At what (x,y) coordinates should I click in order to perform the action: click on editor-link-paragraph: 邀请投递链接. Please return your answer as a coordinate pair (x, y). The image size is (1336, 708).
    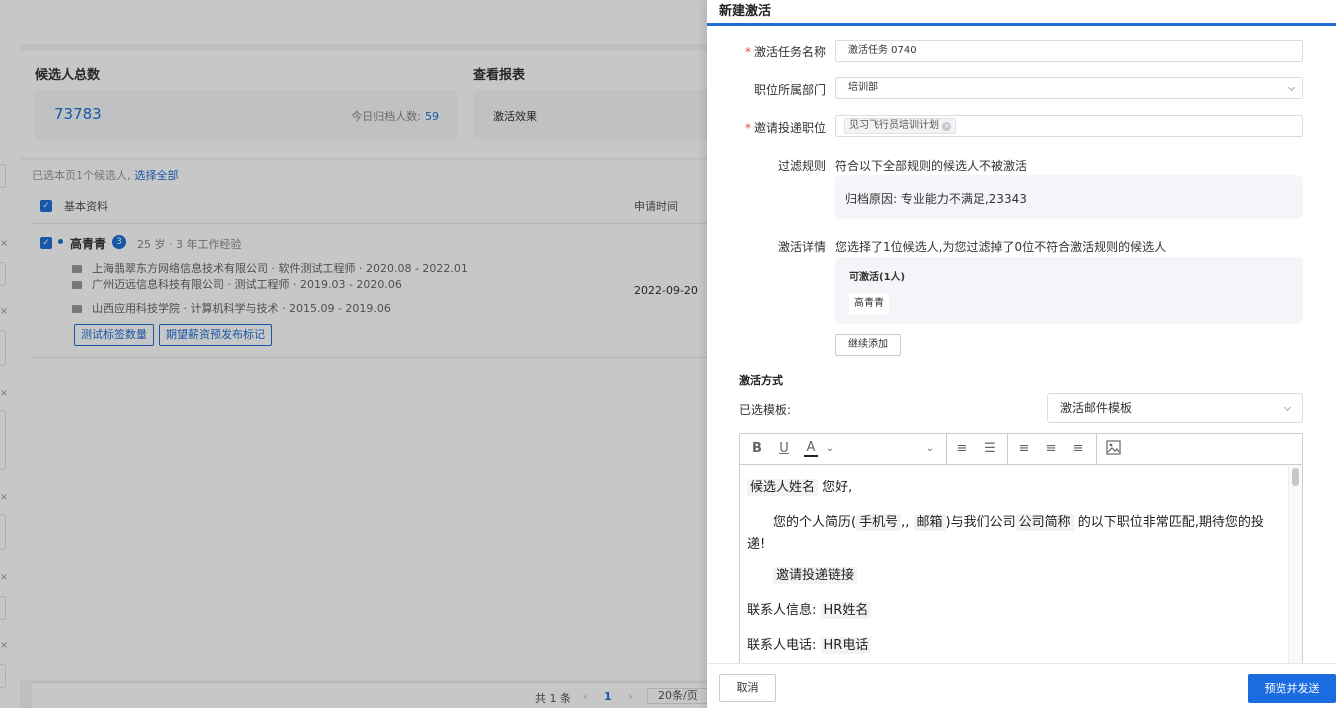
    Looking at the image, I should click on (1014, 576).